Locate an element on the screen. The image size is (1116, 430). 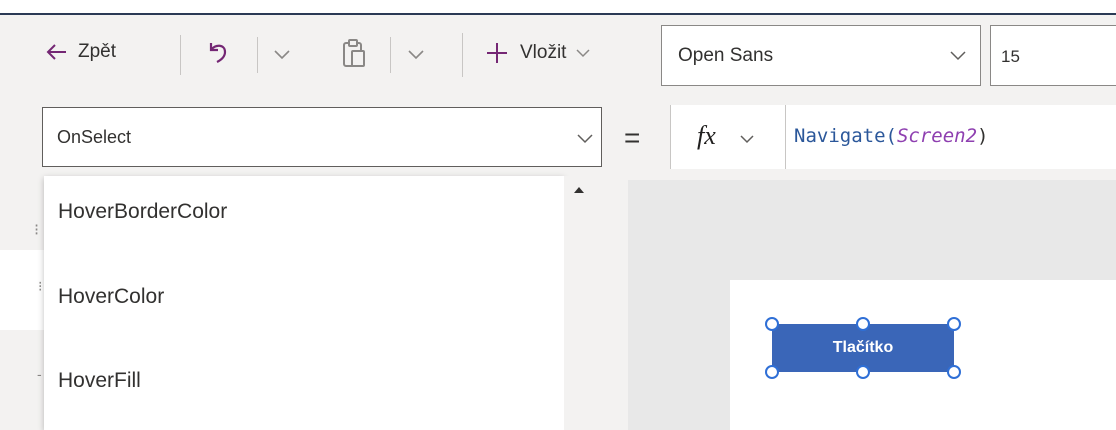
undo-button is located at coordinates (218, 52).